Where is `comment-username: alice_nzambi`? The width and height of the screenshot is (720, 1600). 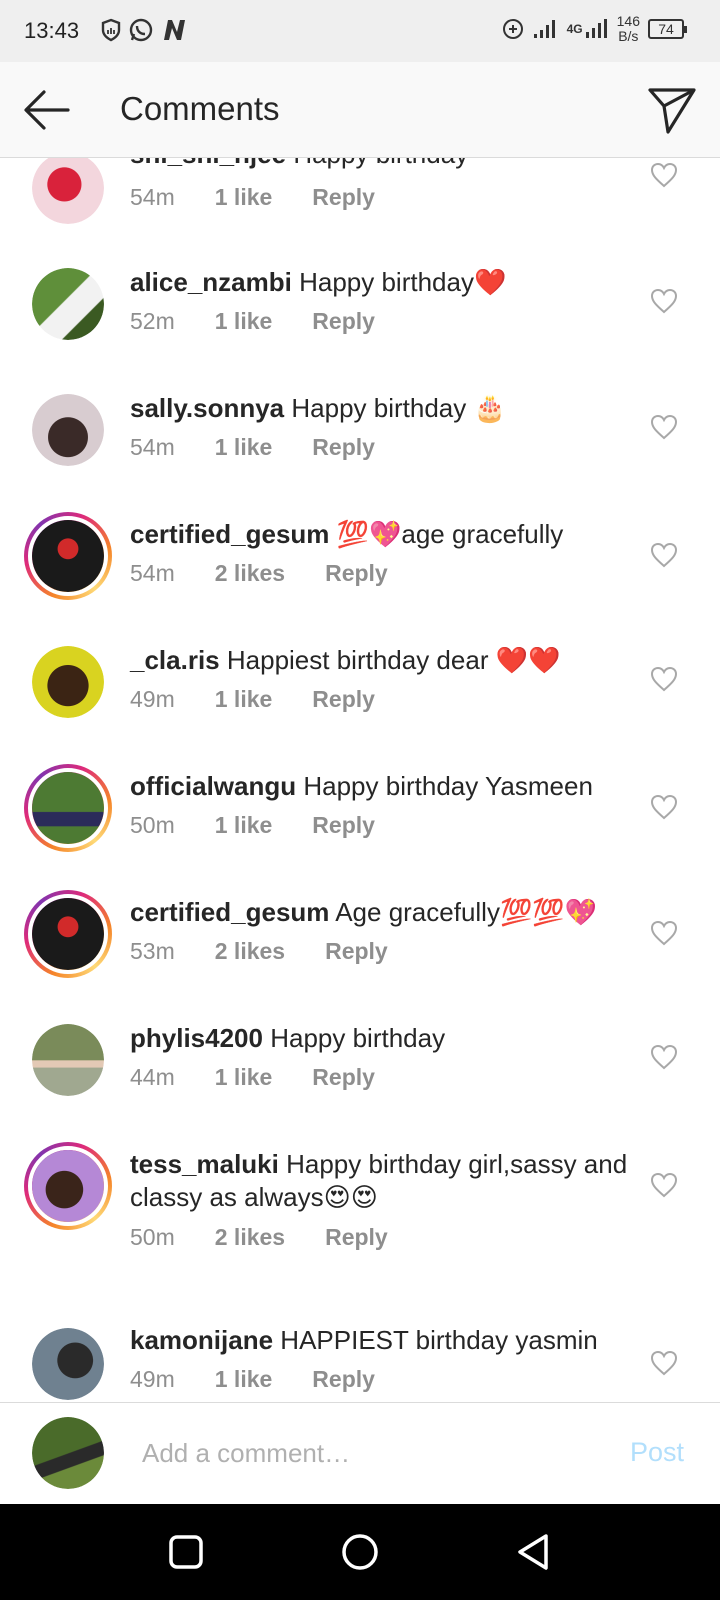 comment-username: alice_nzambi is located at coordinates (211, 282).